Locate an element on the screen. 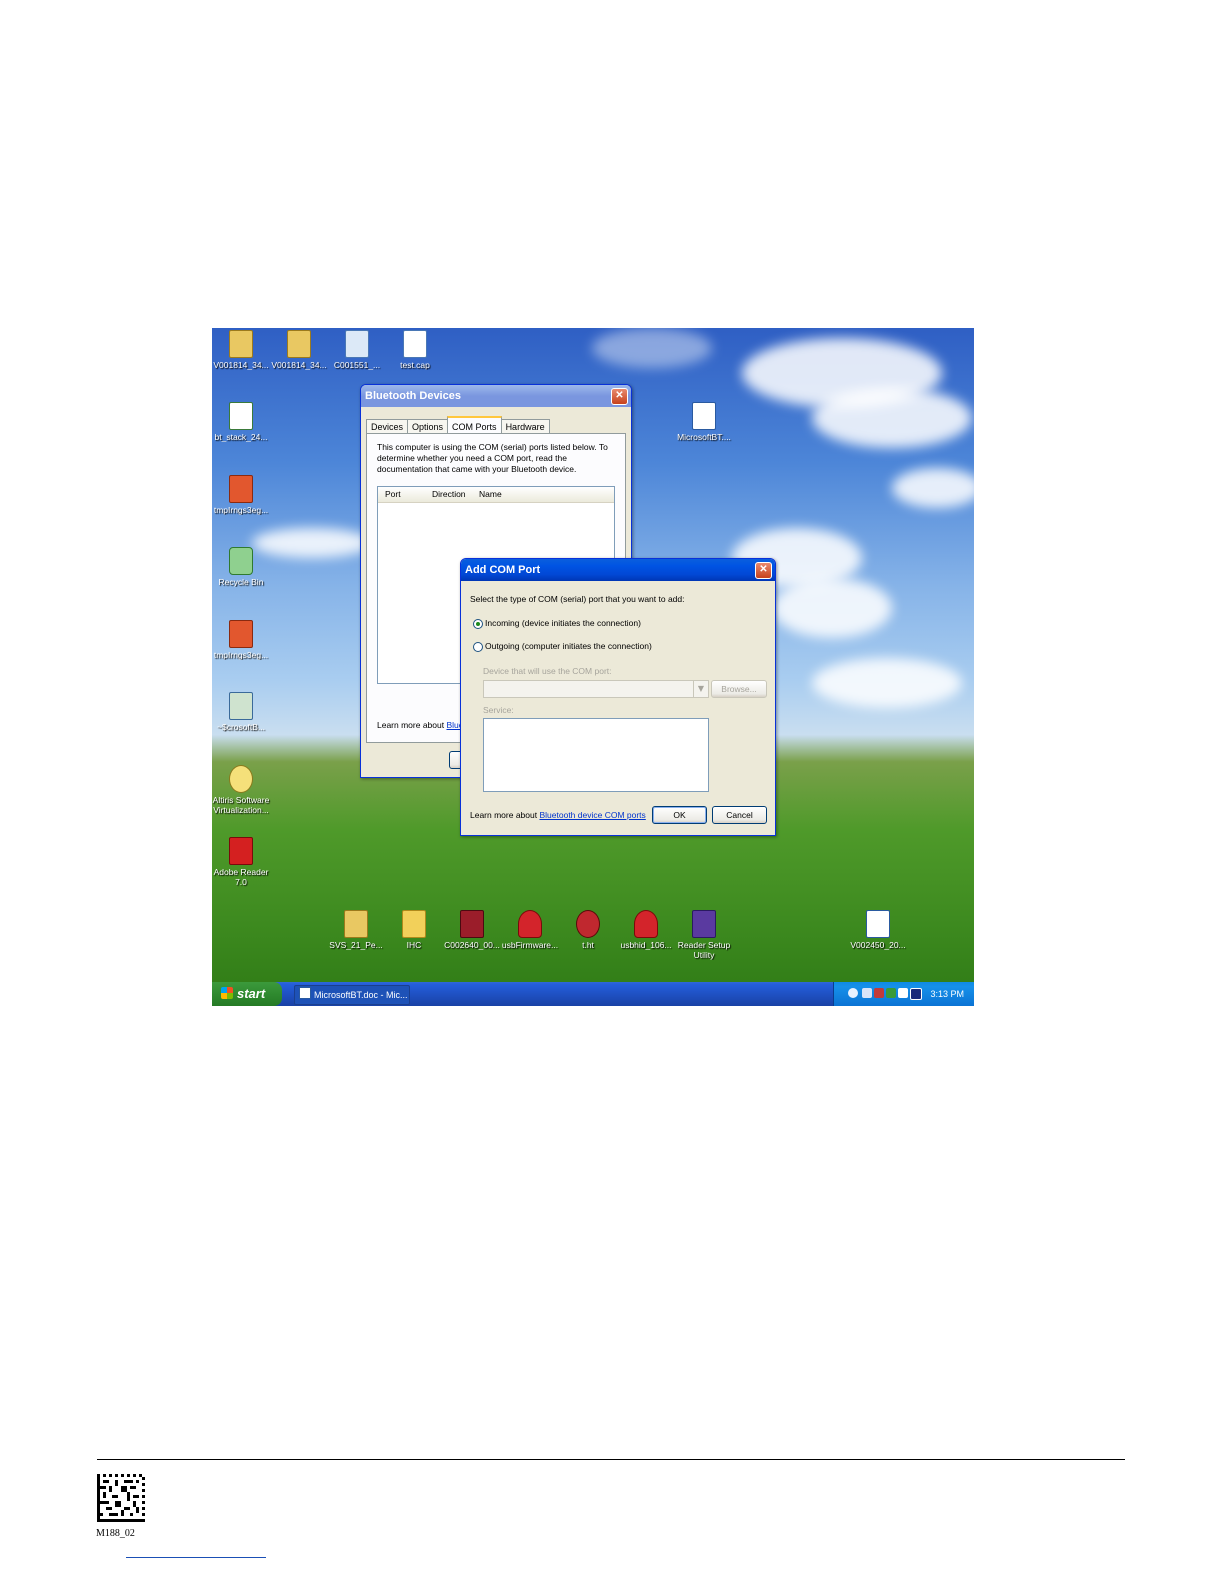 Image resolution: width=1224 pixels, height=1584 pixels. adobe-reader-icon is located at coordinates (241, 851).